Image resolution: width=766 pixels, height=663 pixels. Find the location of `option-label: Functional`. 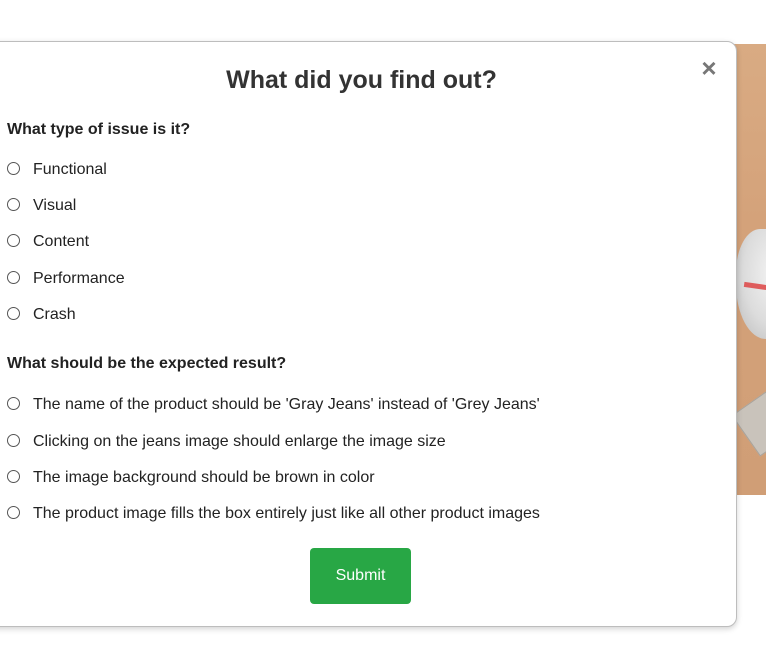

option-label: Functional is located at coordinates (70, 169).